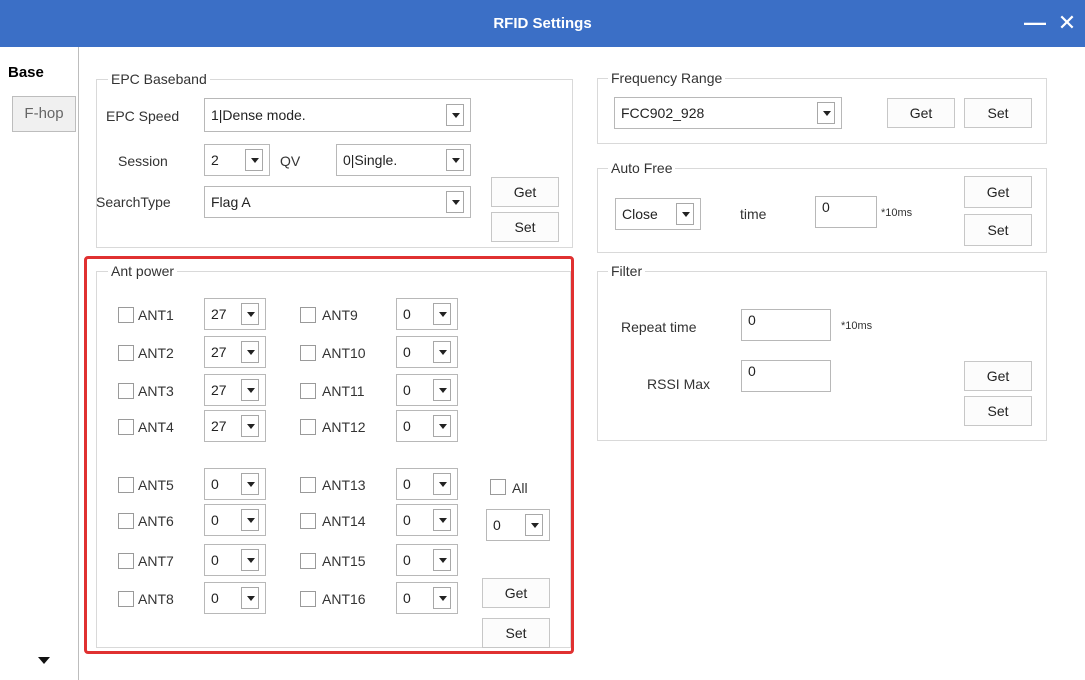 This screenshot has width=1085, height=680. I want to click on tab-base: Base, so click(43, 73).